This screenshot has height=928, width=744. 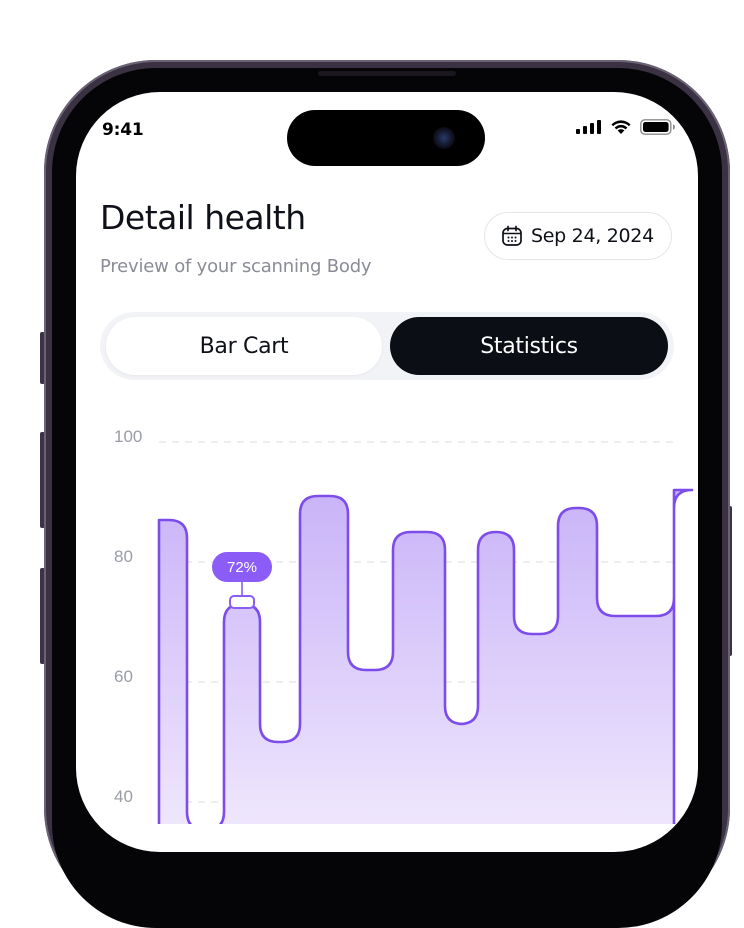 I want to click on wifi-icon, so click(x=621, y=127).